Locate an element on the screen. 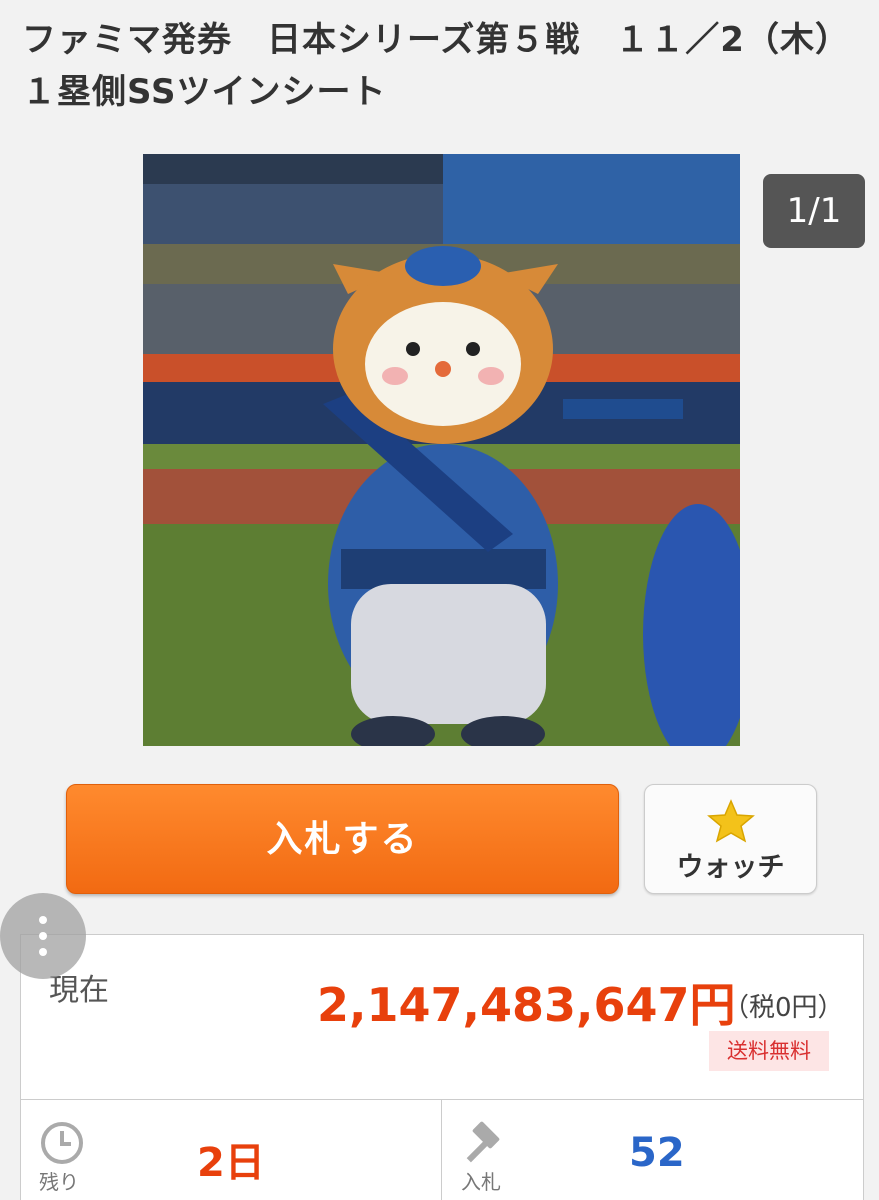  bid-count-value: 52 is located at coordinates (657, 1153).